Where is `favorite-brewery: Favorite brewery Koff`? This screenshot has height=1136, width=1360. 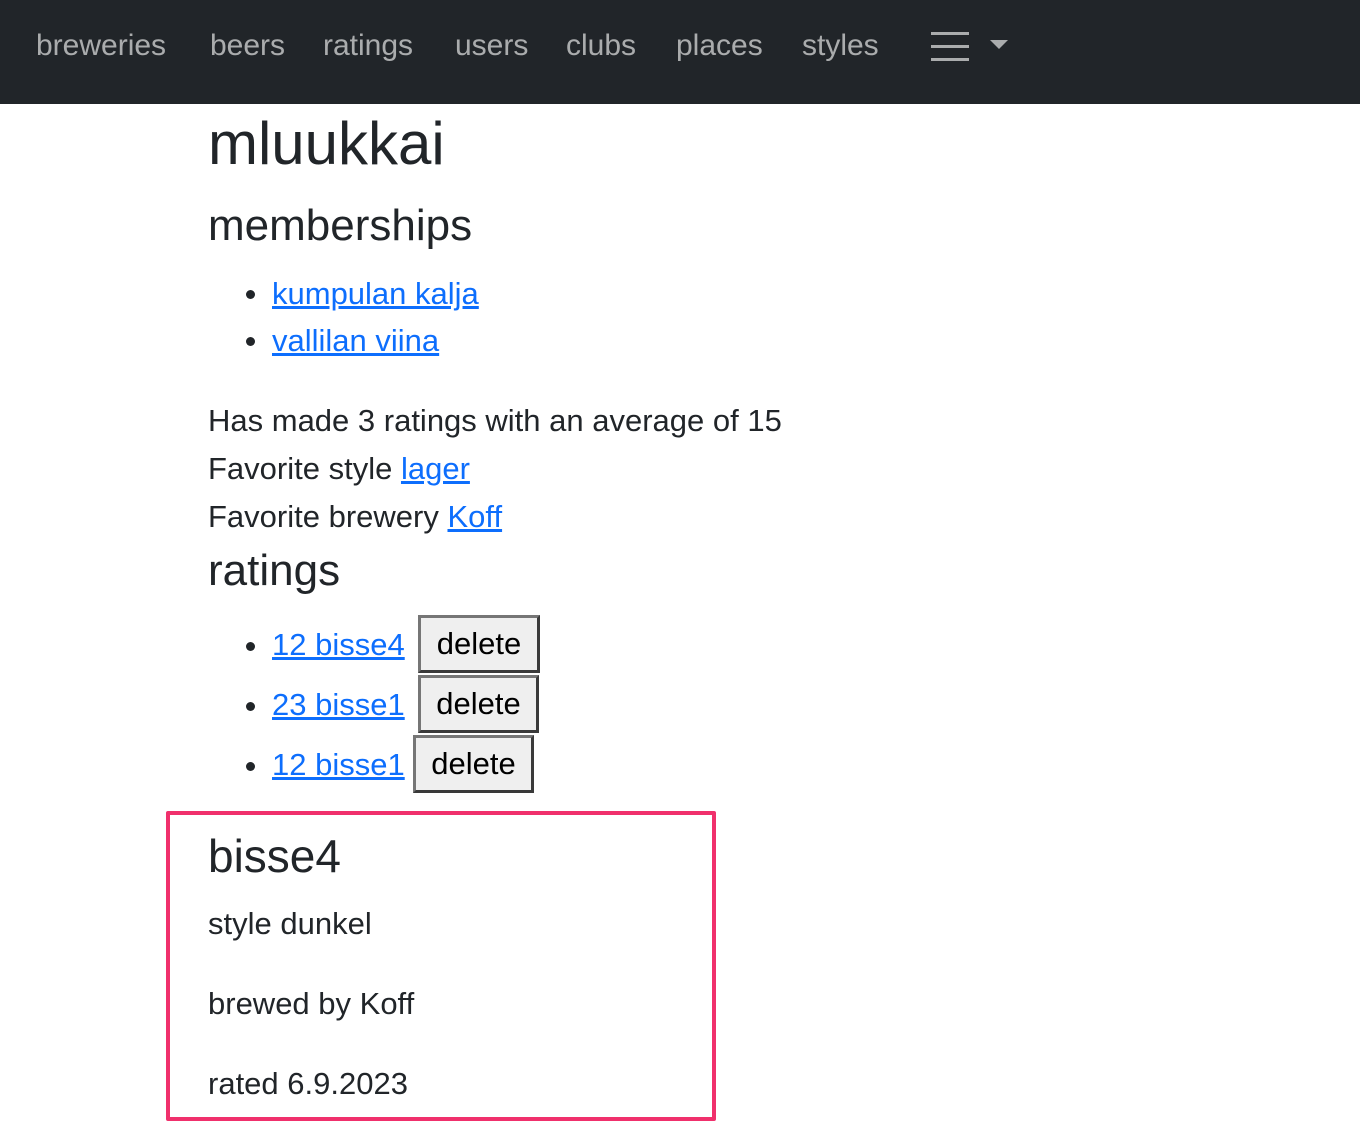 favorite-brewery: Favorite brewery Koff is located at coordinates (355, 517).